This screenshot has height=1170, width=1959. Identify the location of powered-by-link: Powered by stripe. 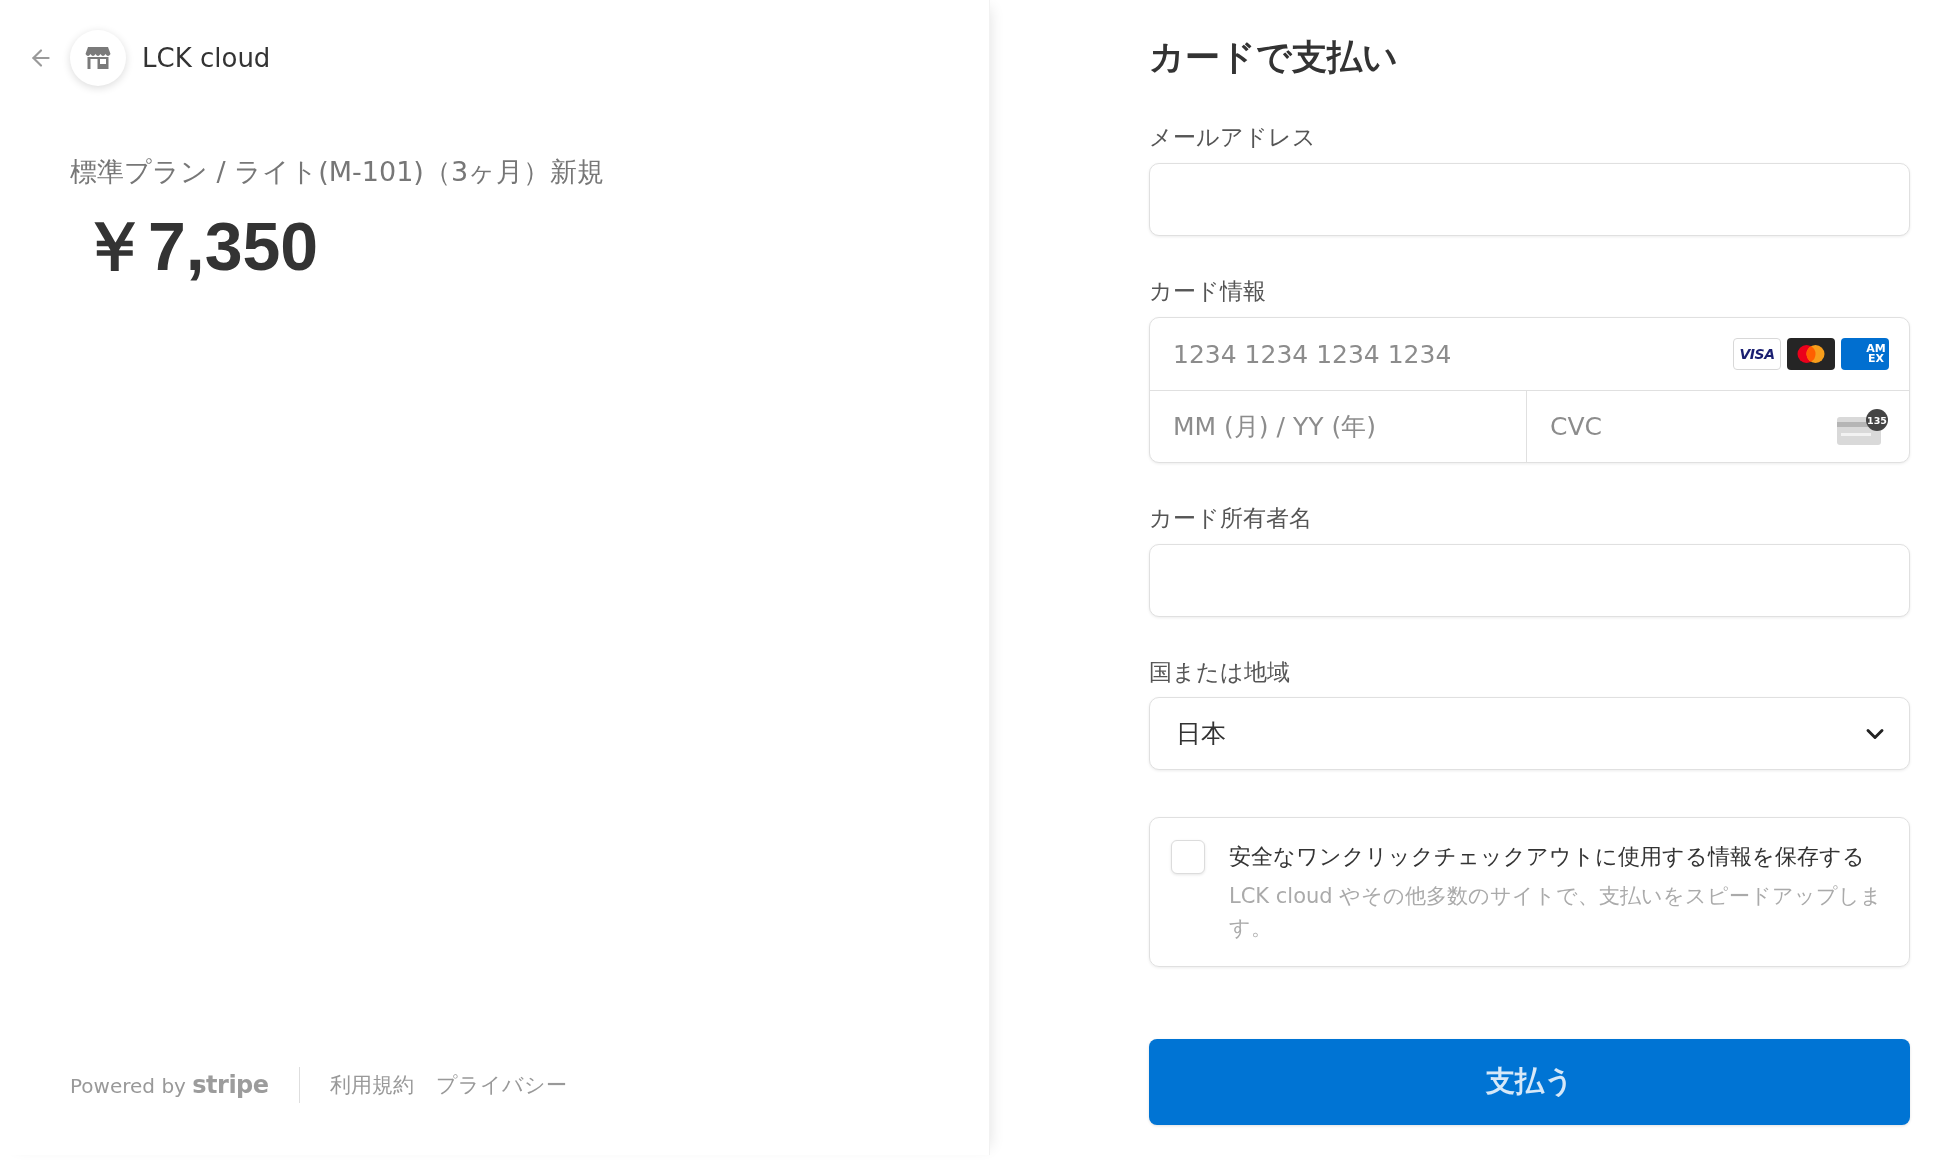
(169, 1085).